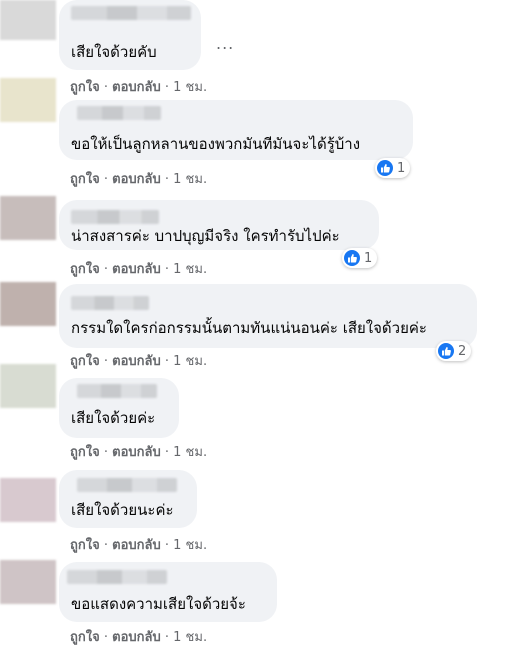 The width and height of the screenshot is (525, 652). Describe the element at coordinates (119, 408) in the screenshot. I see `comment-bubble: เสียใจด้วยค่ะ` at that location.